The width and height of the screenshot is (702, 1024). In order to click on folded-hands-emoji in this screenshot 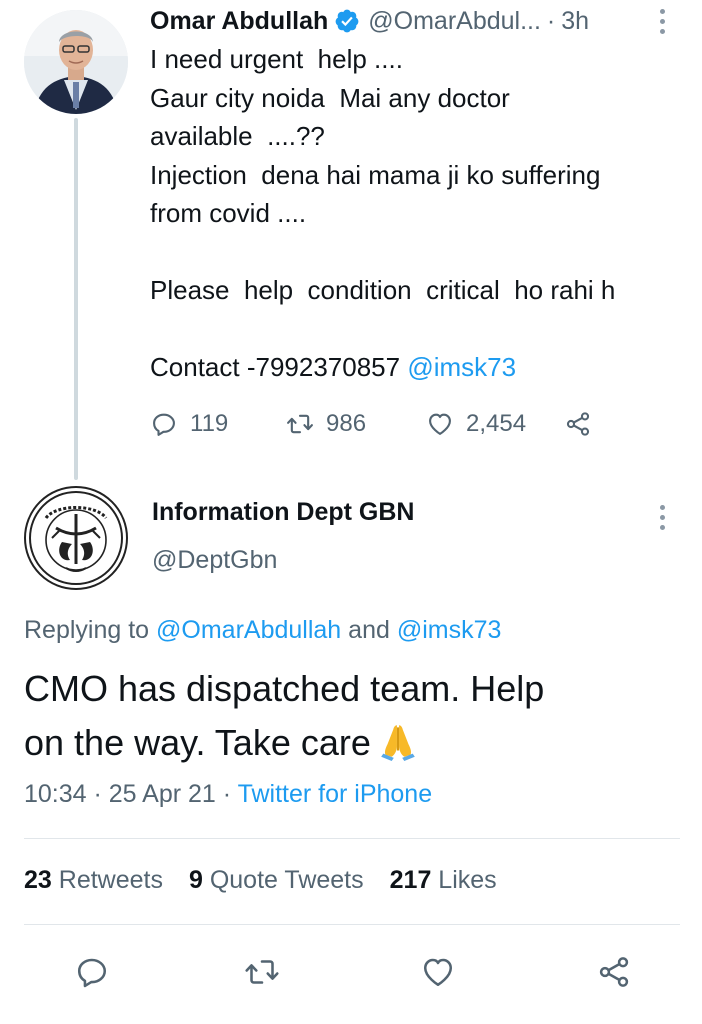, I will do `click(398, 743)`.